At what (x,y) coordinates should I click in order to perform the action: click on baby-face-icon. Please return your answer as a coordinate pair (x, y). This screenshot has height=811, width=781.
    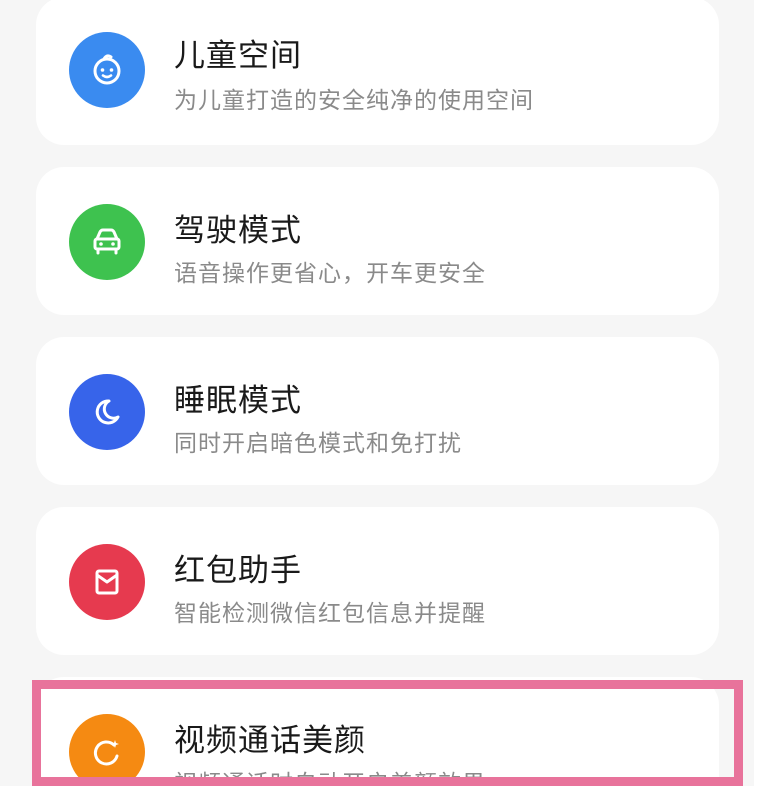
    Looking at the image, I should click on (107, 69).